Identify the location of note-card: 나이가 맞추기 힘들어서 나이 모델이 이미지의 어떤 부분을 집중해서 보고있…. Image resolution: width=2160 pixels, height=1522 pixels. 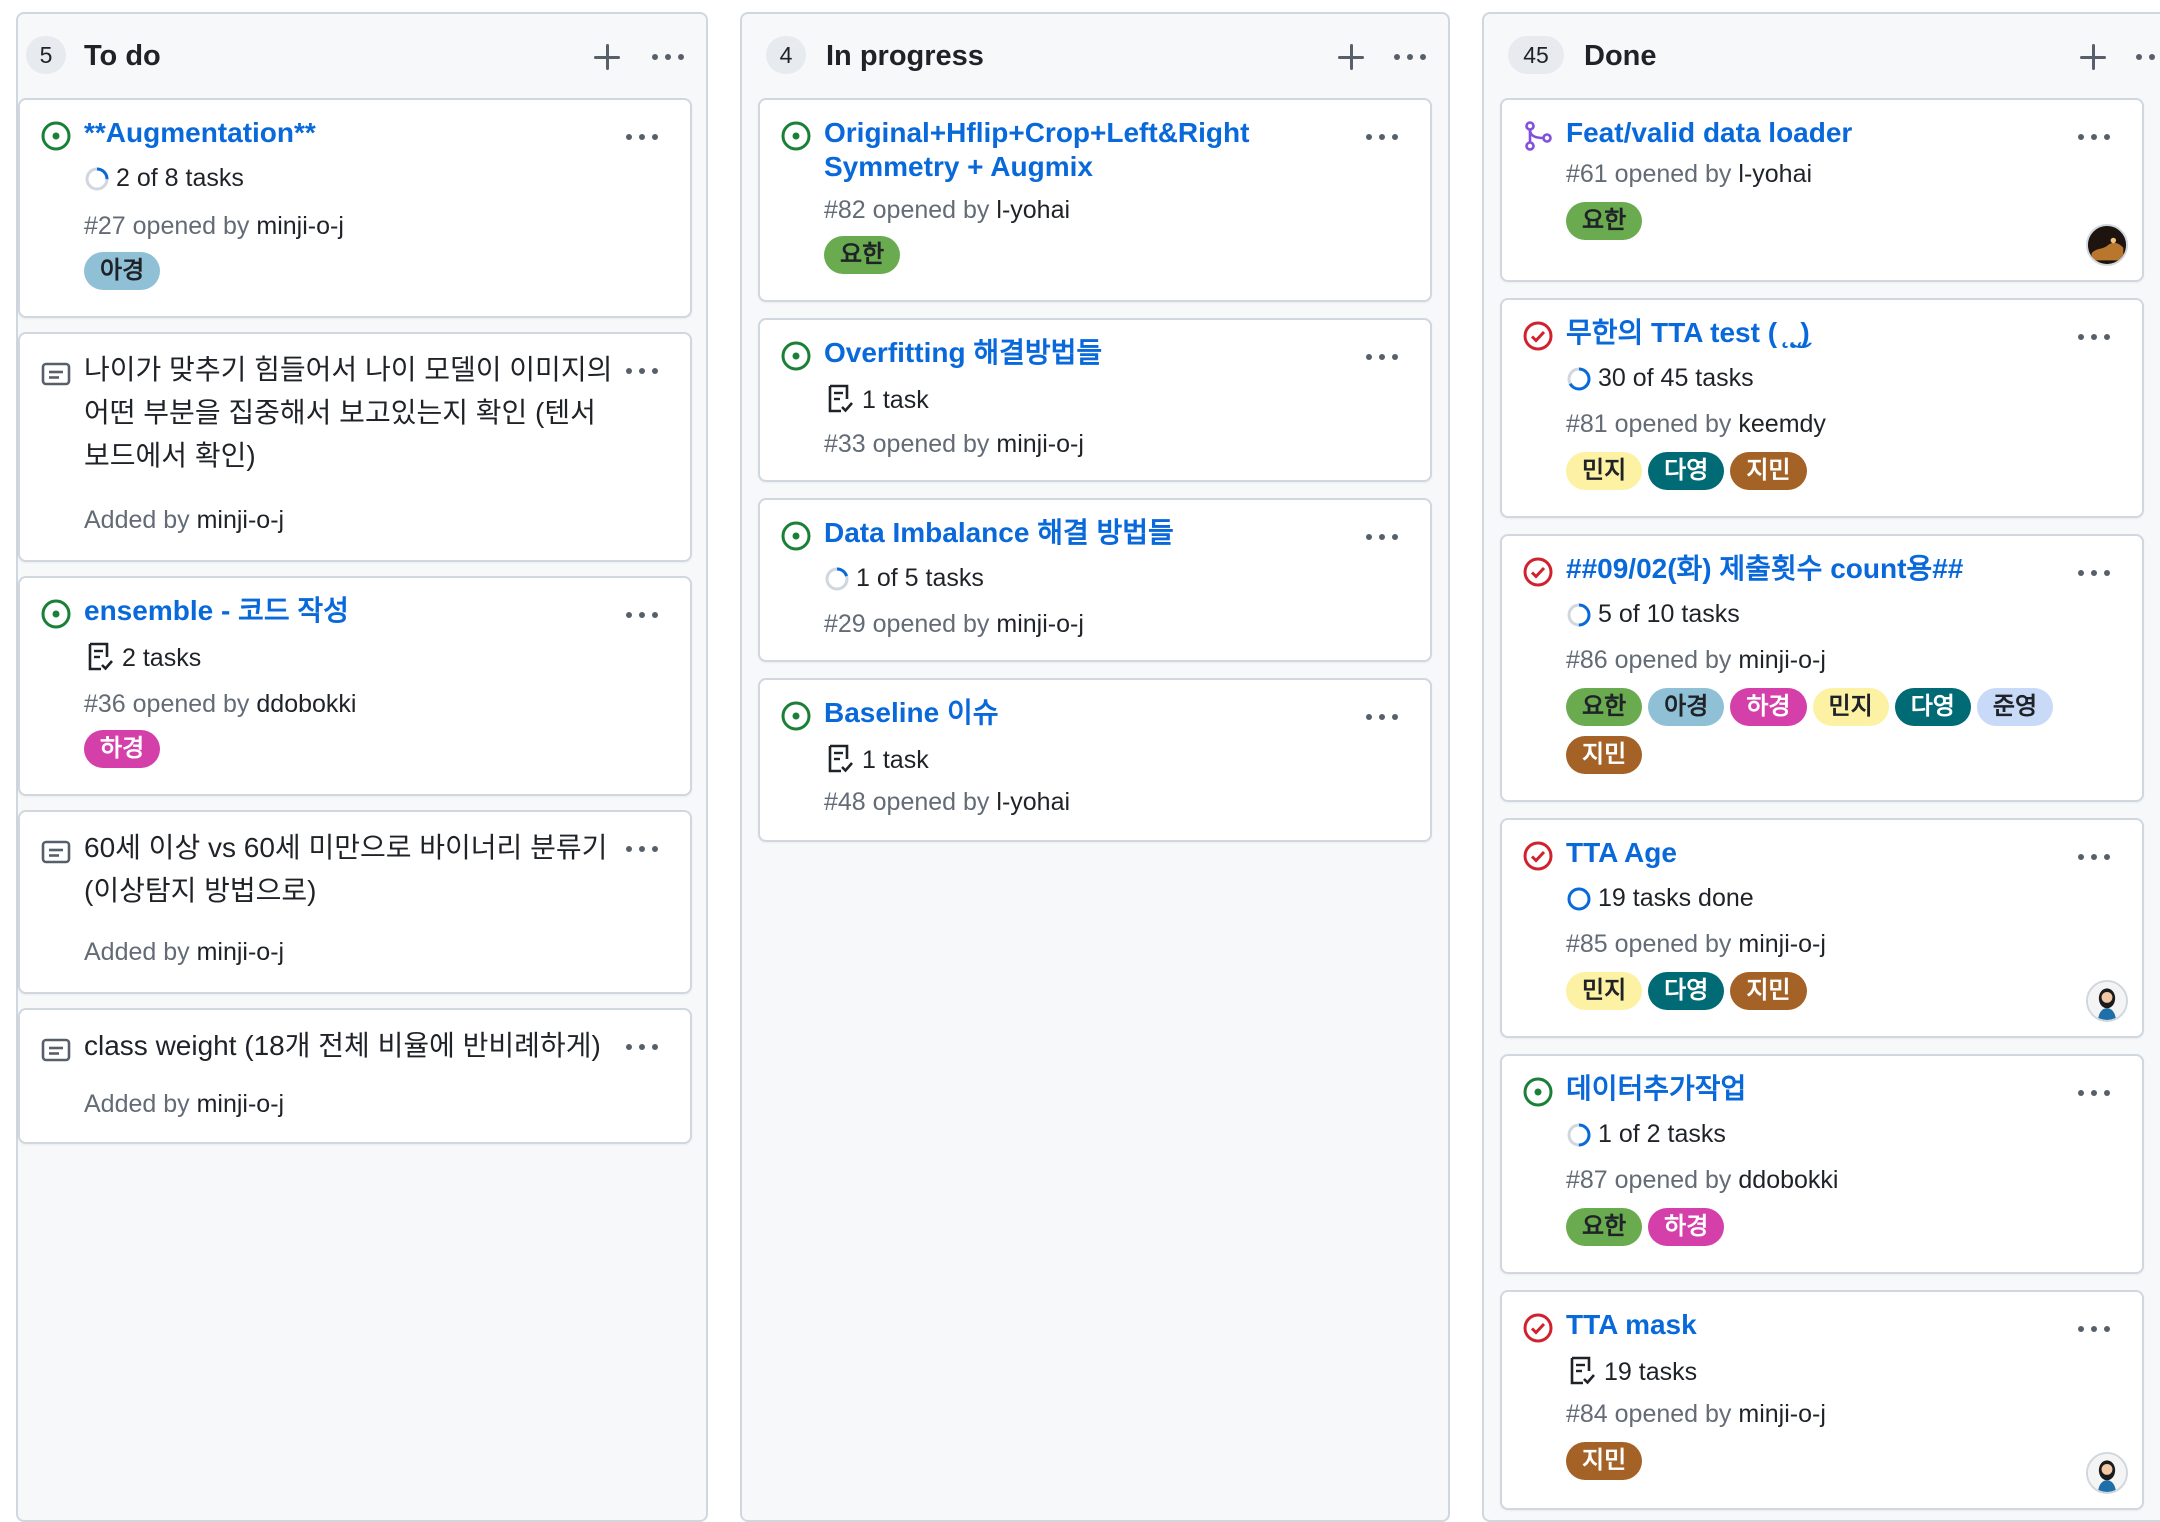
(355, 447).